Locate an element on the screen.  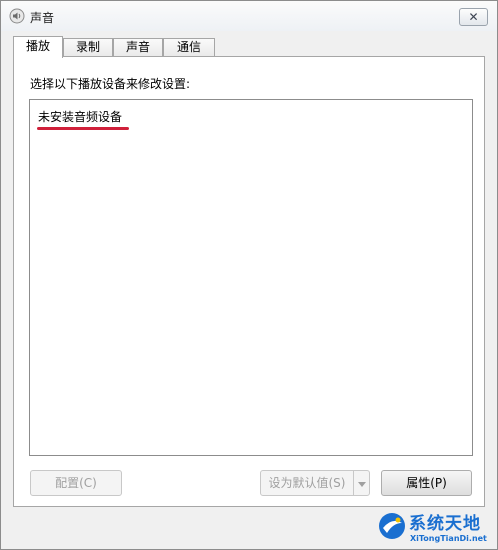
tab-strip: 播放 录制 声音 通信 is located at coordinates (248, 47).